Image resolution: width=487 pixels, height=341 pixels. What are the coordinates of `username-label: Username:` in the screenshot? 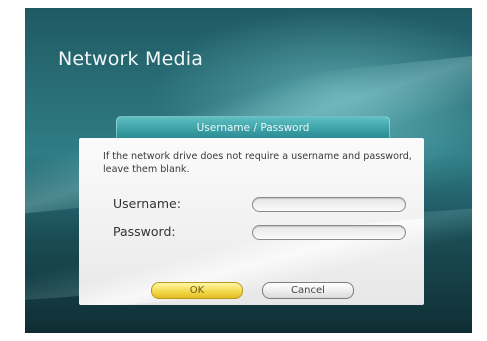 It's located at (147, 203).